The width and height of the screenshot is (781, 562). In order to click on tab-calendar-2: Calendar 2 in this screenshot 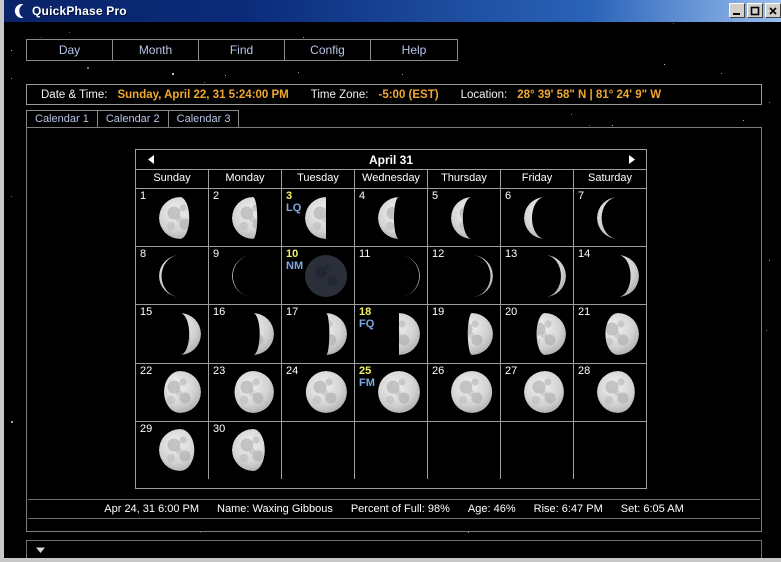, I will do `click(132, 119)`.